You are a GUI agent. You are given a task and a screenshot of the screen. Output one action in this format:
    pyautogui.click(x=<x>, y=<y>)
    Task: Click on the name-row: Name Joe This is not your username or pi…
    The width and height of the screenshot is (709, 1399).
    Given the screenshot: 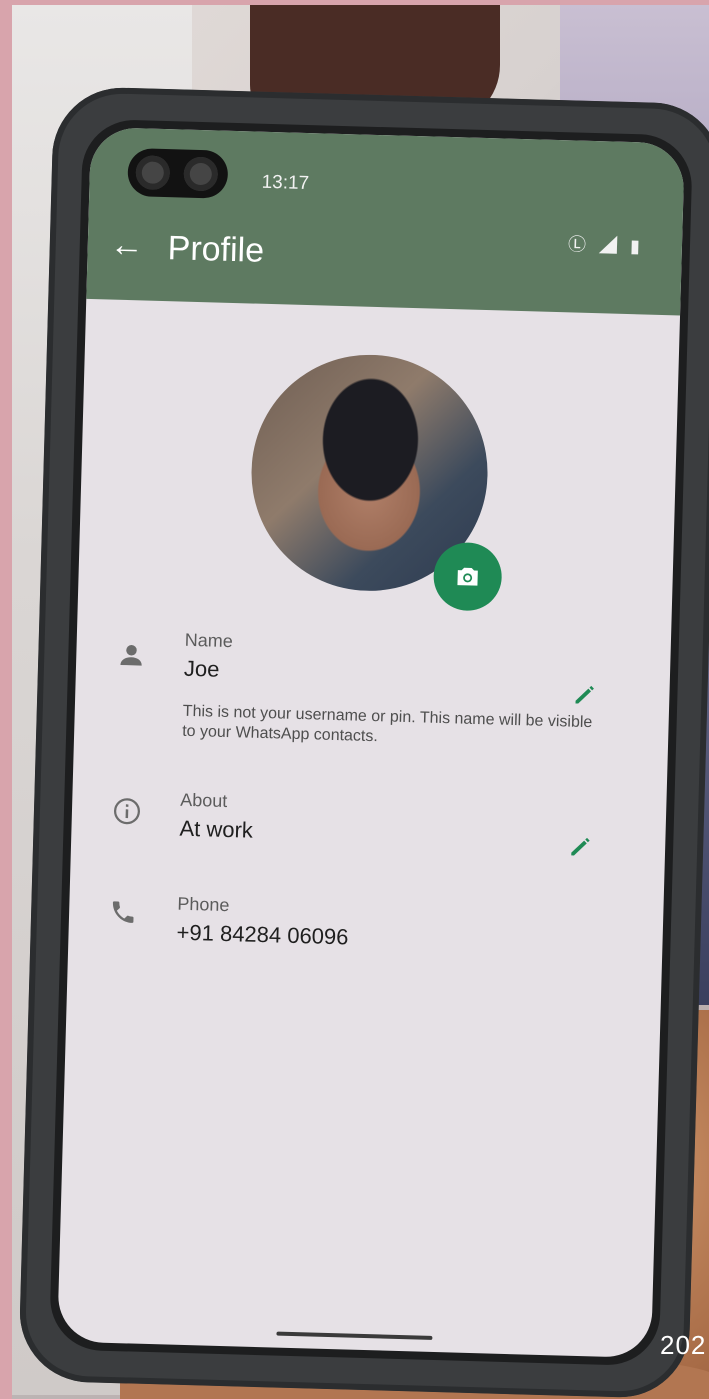 What is the action you would take?
    pyautogui.click(x=374, y=686)
    